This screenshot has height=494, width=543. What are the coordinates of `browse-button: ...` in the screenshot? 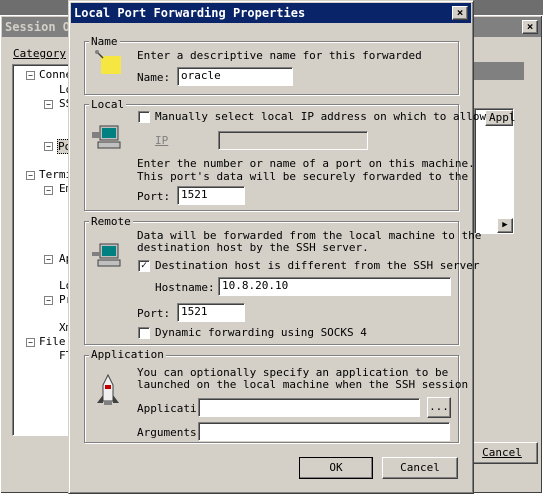 It's located at (439, 407).